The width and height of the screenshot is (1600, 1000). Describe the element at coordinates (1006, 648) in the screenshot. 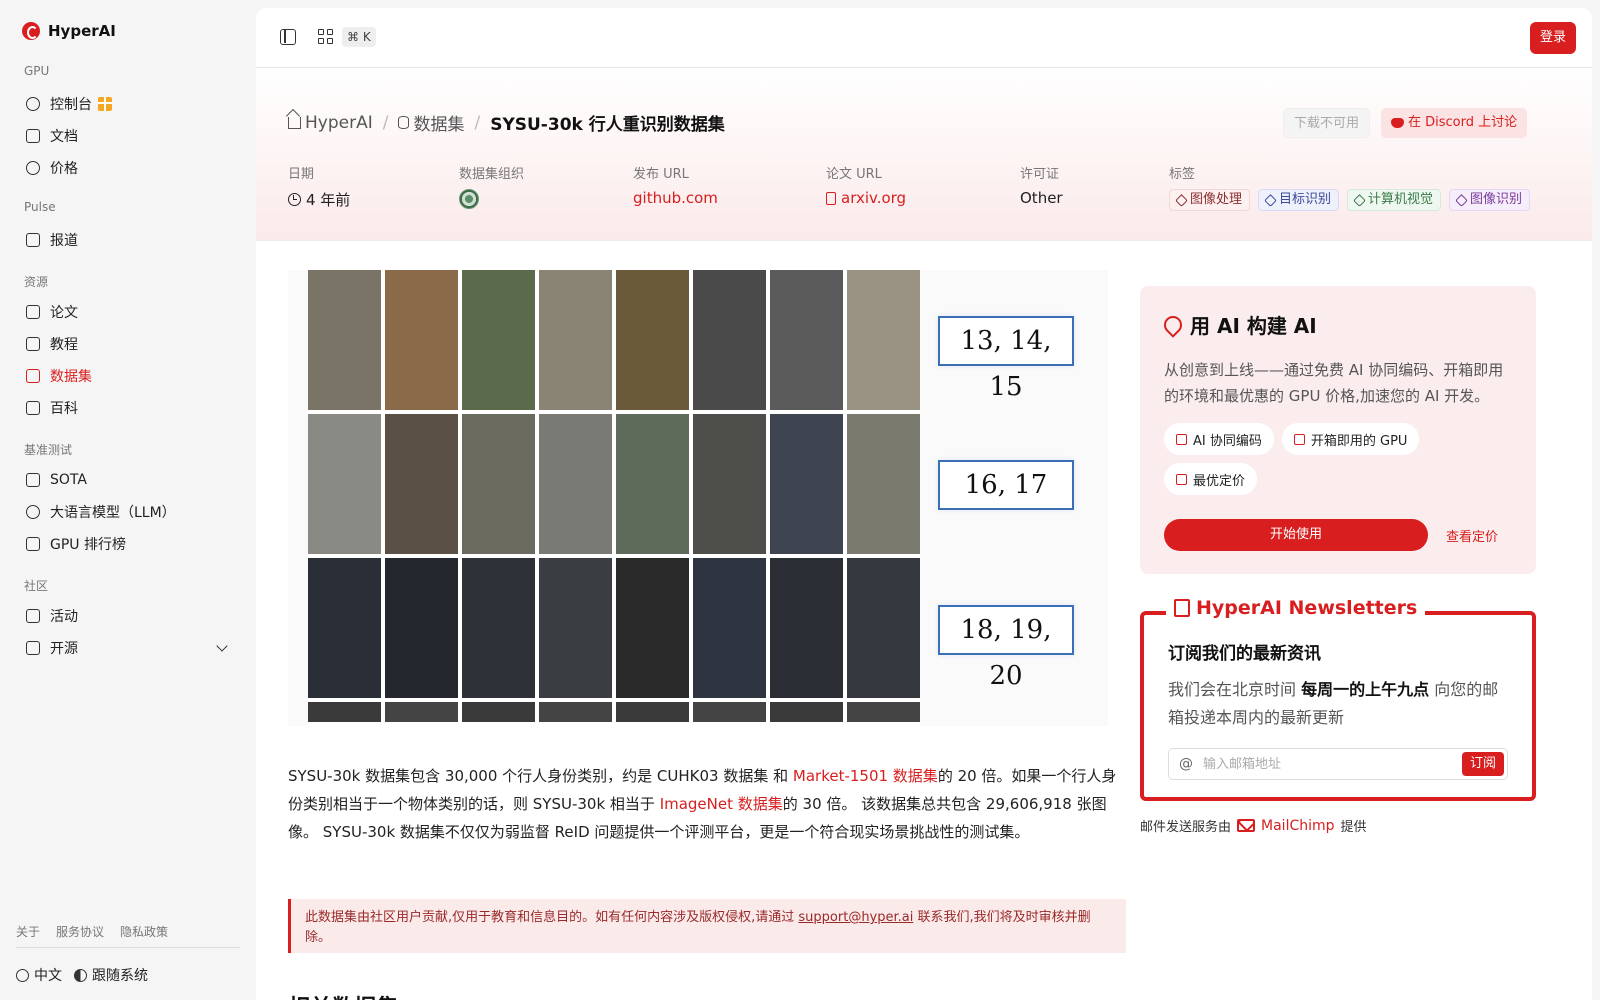

I see `frame-label: 18, 19, 20` at that location.